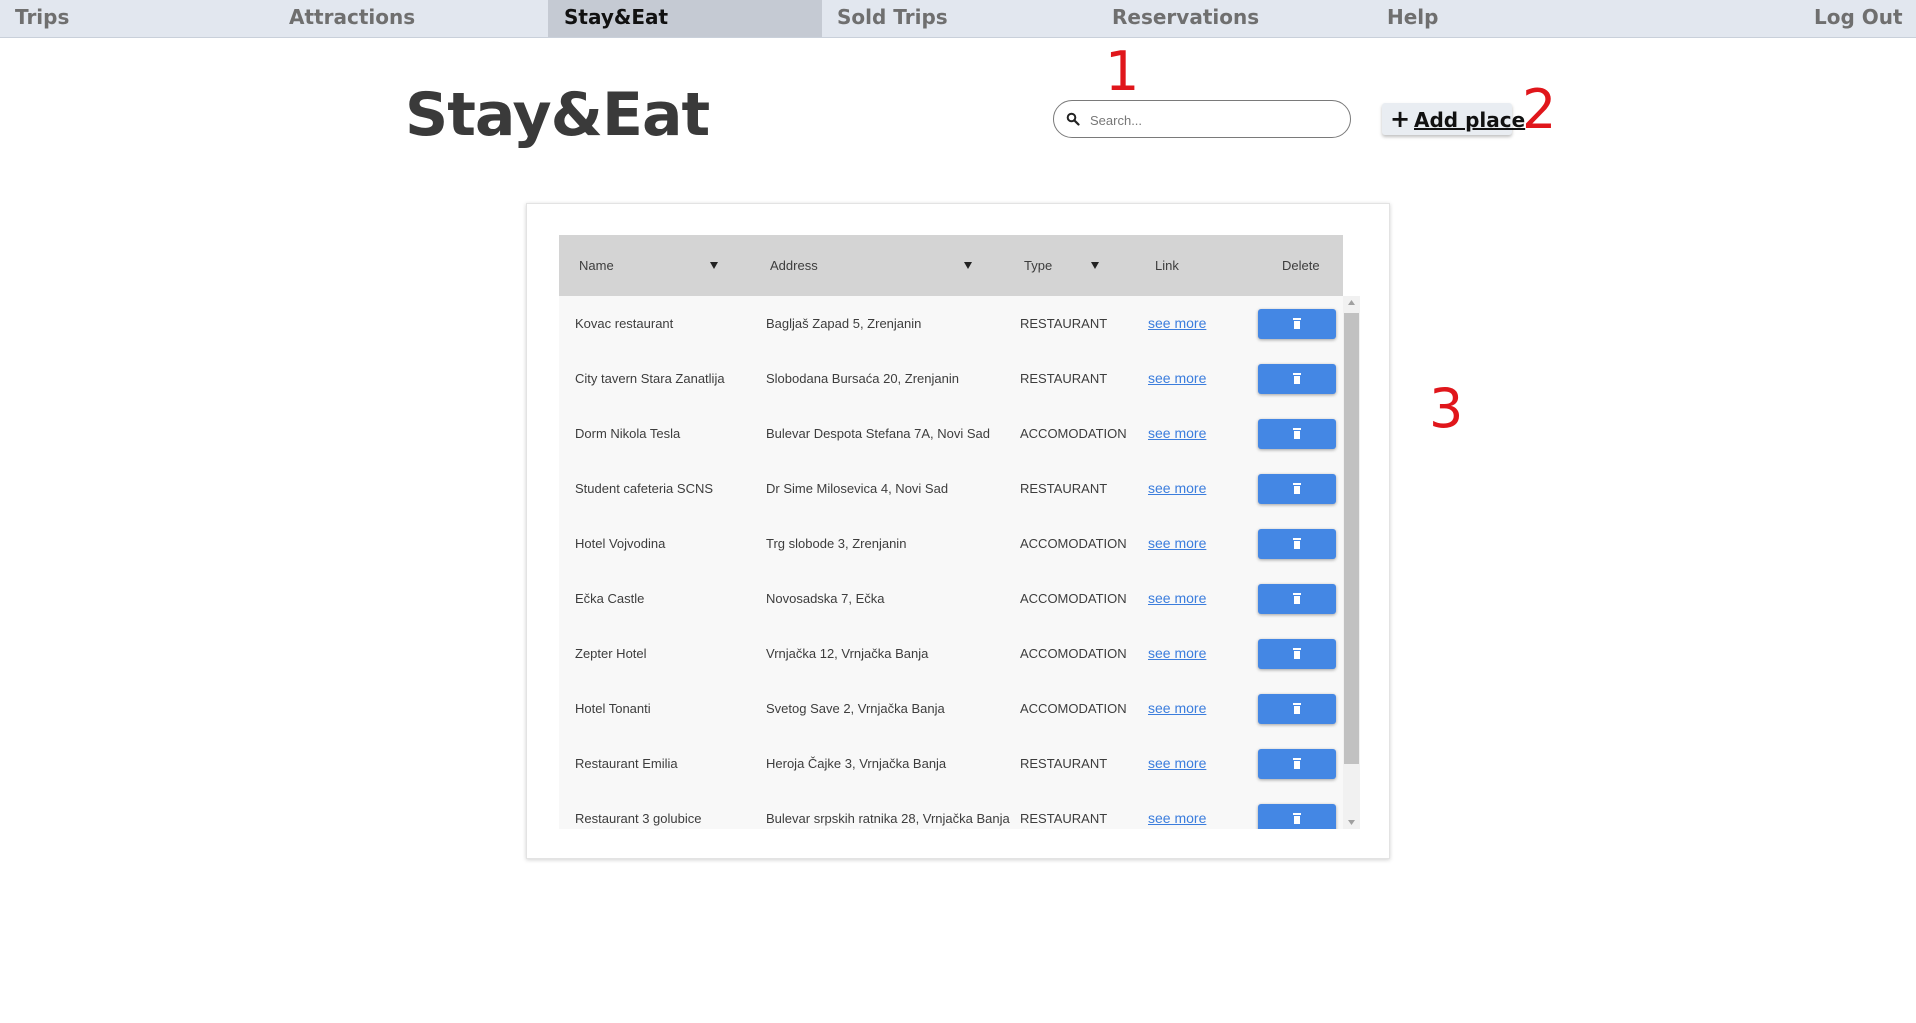 This screenshot has height=1023, width=1916. What do you see at coordinates (596, 265) in the screenshot?
I see `column-header-name: Name` at bounding box center [596, 265].